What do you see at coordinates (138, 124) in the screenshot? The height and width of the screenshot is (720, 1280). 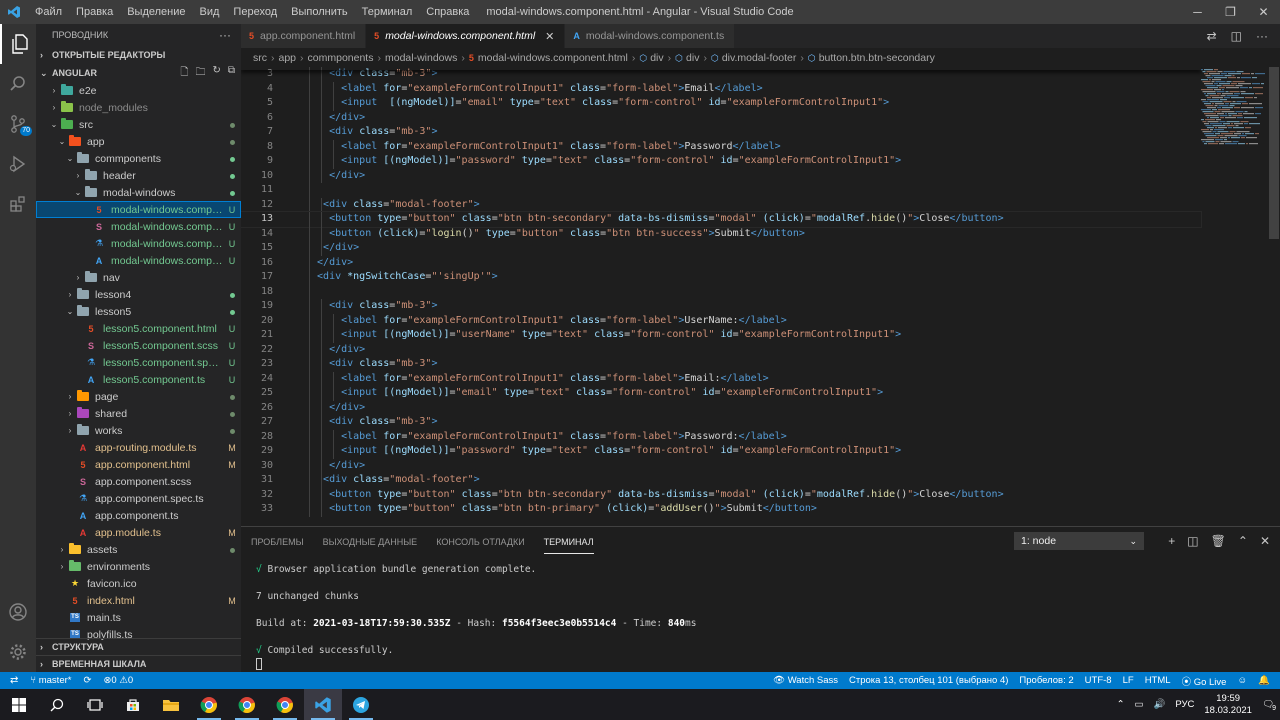 I see `tree-folder: ⌄ src` at bounding box center [138, 124].